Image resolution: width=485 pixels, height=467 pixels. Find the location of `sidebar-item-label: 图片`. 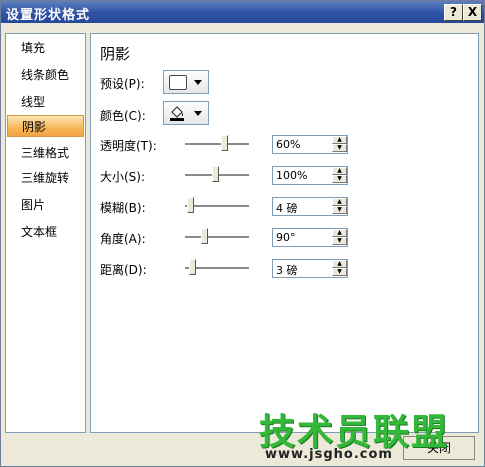

sidebar-item-label: 图片 is located at coordinates (33, 205).